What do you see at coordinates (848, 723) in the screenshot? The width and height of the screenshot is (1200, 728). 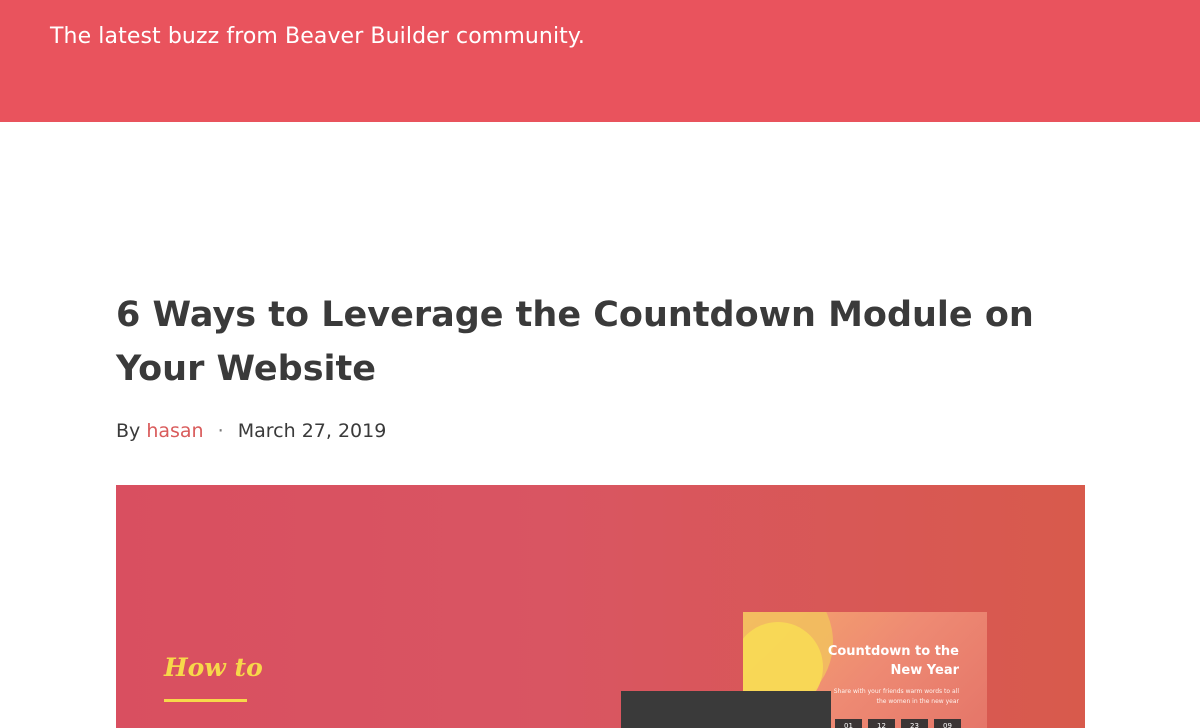 I see `timer-box: 01` at bounding box center [848, 723].